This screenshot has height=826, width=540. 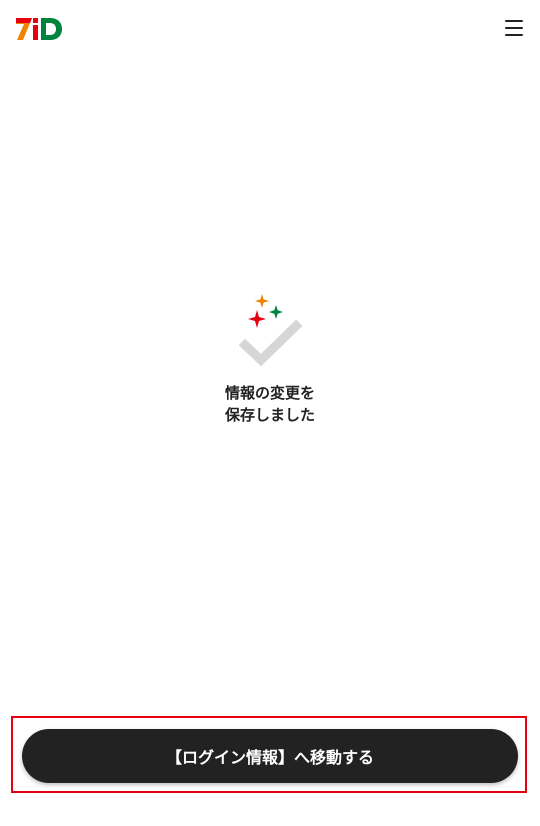 I want to click on header, so click(x=270, y=29).